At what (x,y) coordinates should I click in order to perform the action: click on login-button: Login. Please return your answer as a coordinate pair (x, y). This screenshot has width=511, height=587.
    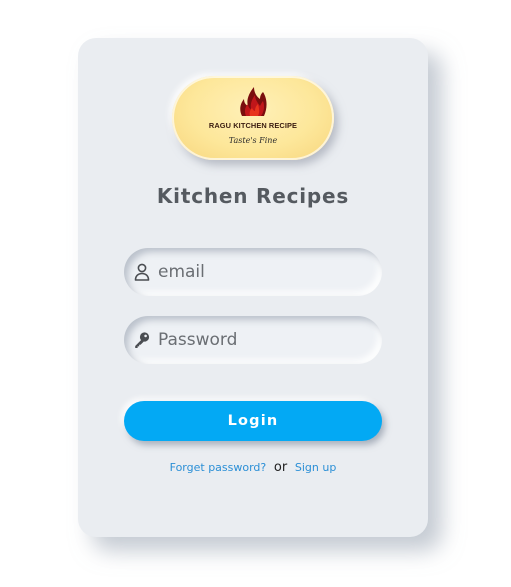
    Looking at the image, I should click on (253, 421).